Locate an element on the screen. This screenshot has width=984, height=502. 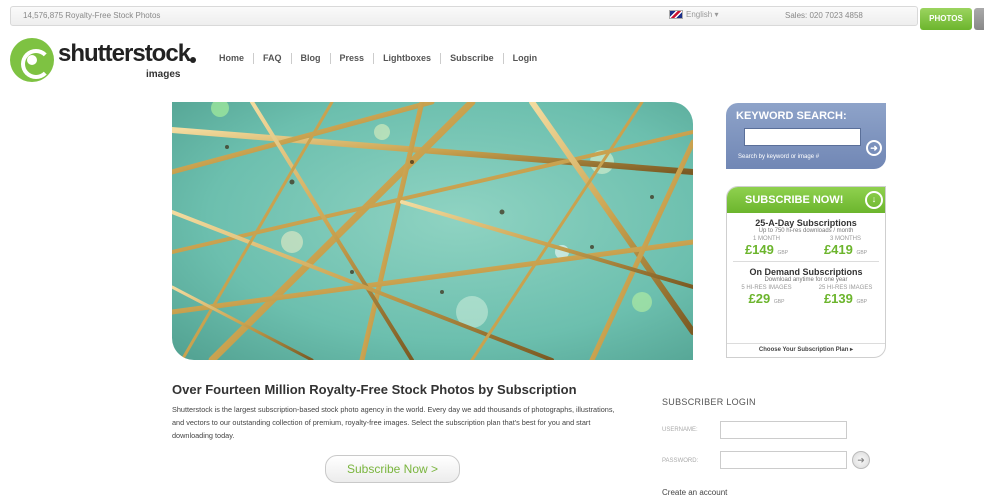
nav-blog: Blog is located at coordinates (310, 58).